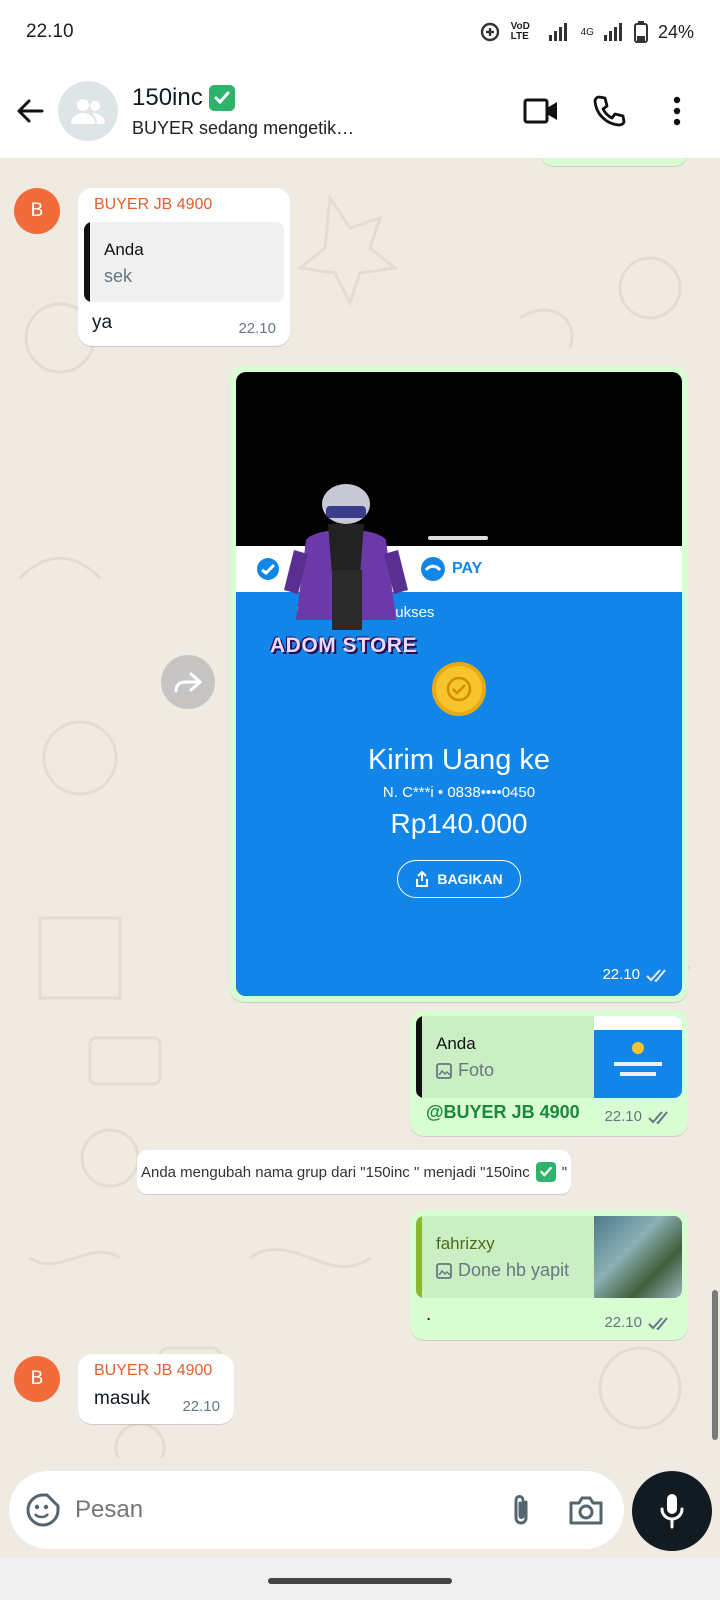  What do you see at coordinates (614, 162) in the screenshot?
I see `previous-message-tail` at bounding box center [614, 162].